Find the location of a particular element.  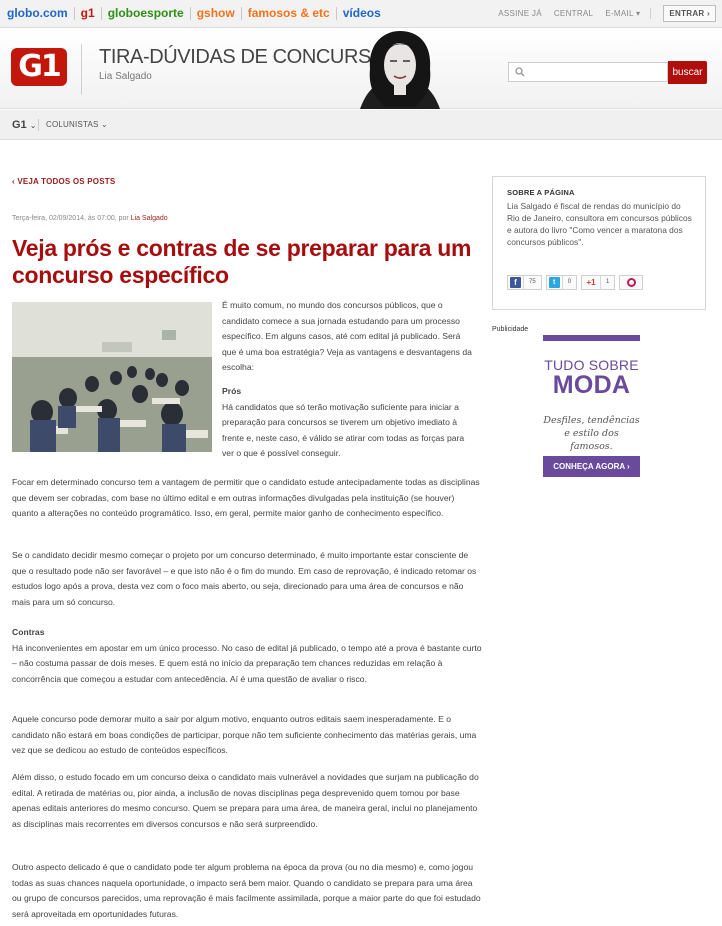

sub-navigation: G1 ⌄ COLUNISTAS ⌄ is located at coordinates (361, 125).